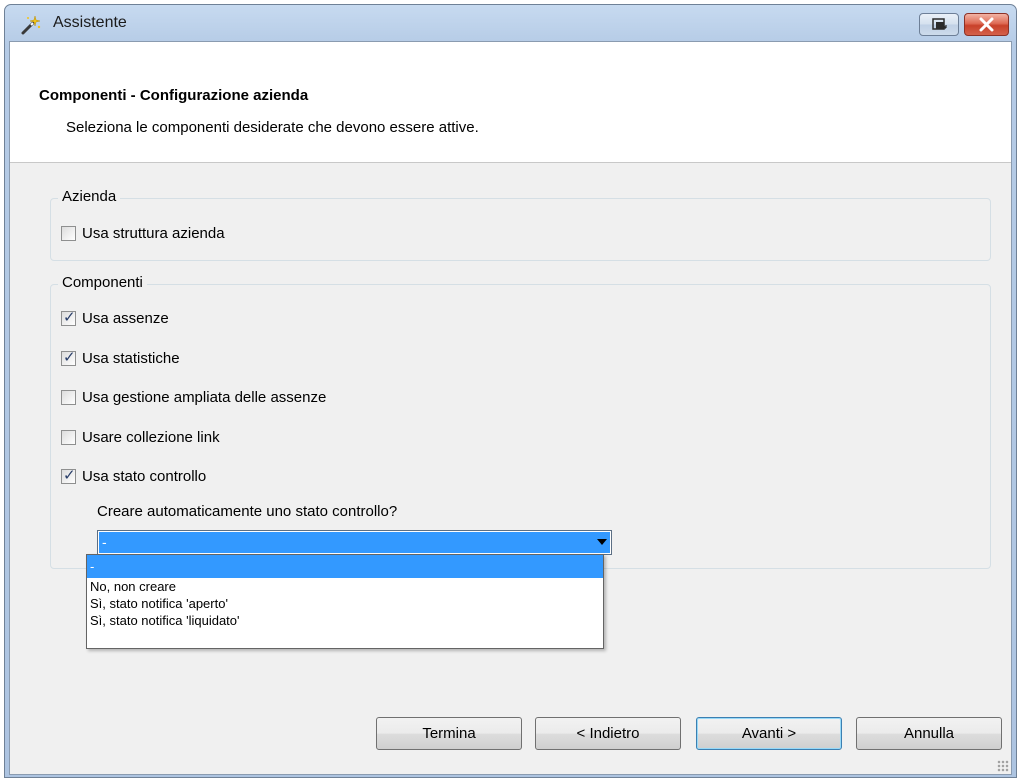 Image resolution: width=1023 pixels, height=782 pixels. I want to click on chevron-down-icon, so click(602, 542).